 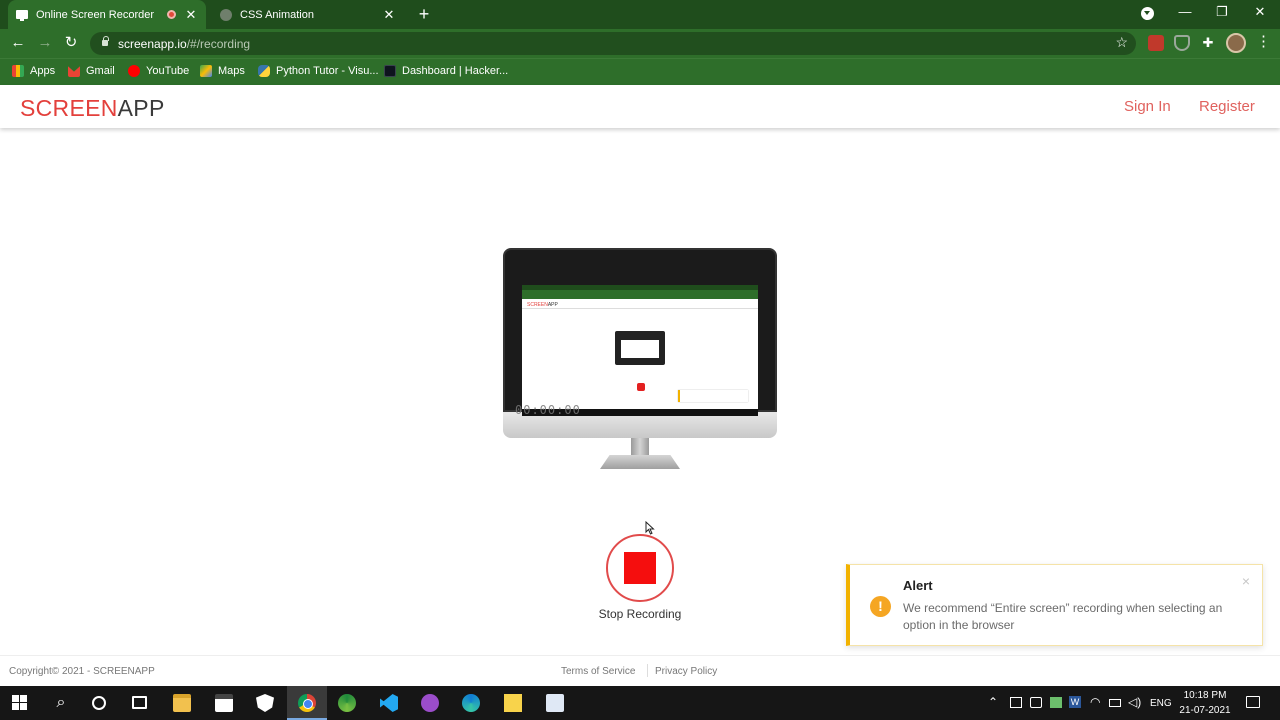 I want to click on preview-screen: SCREENAPP, so click(x=640, y=350).